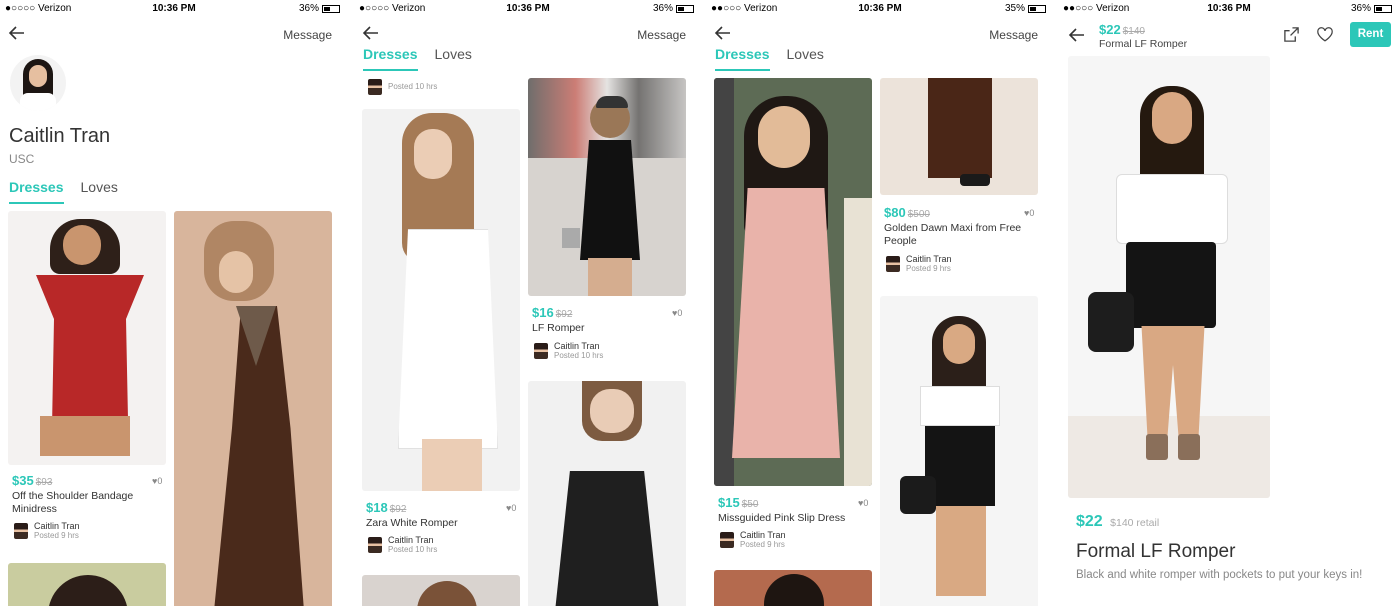 The height and width of the screenshot is (606, 1400). What do you see at coordinates (441, 523) in the screenshot?
I see `product-title: Zara White Romper` at bounding box center [441, 523].